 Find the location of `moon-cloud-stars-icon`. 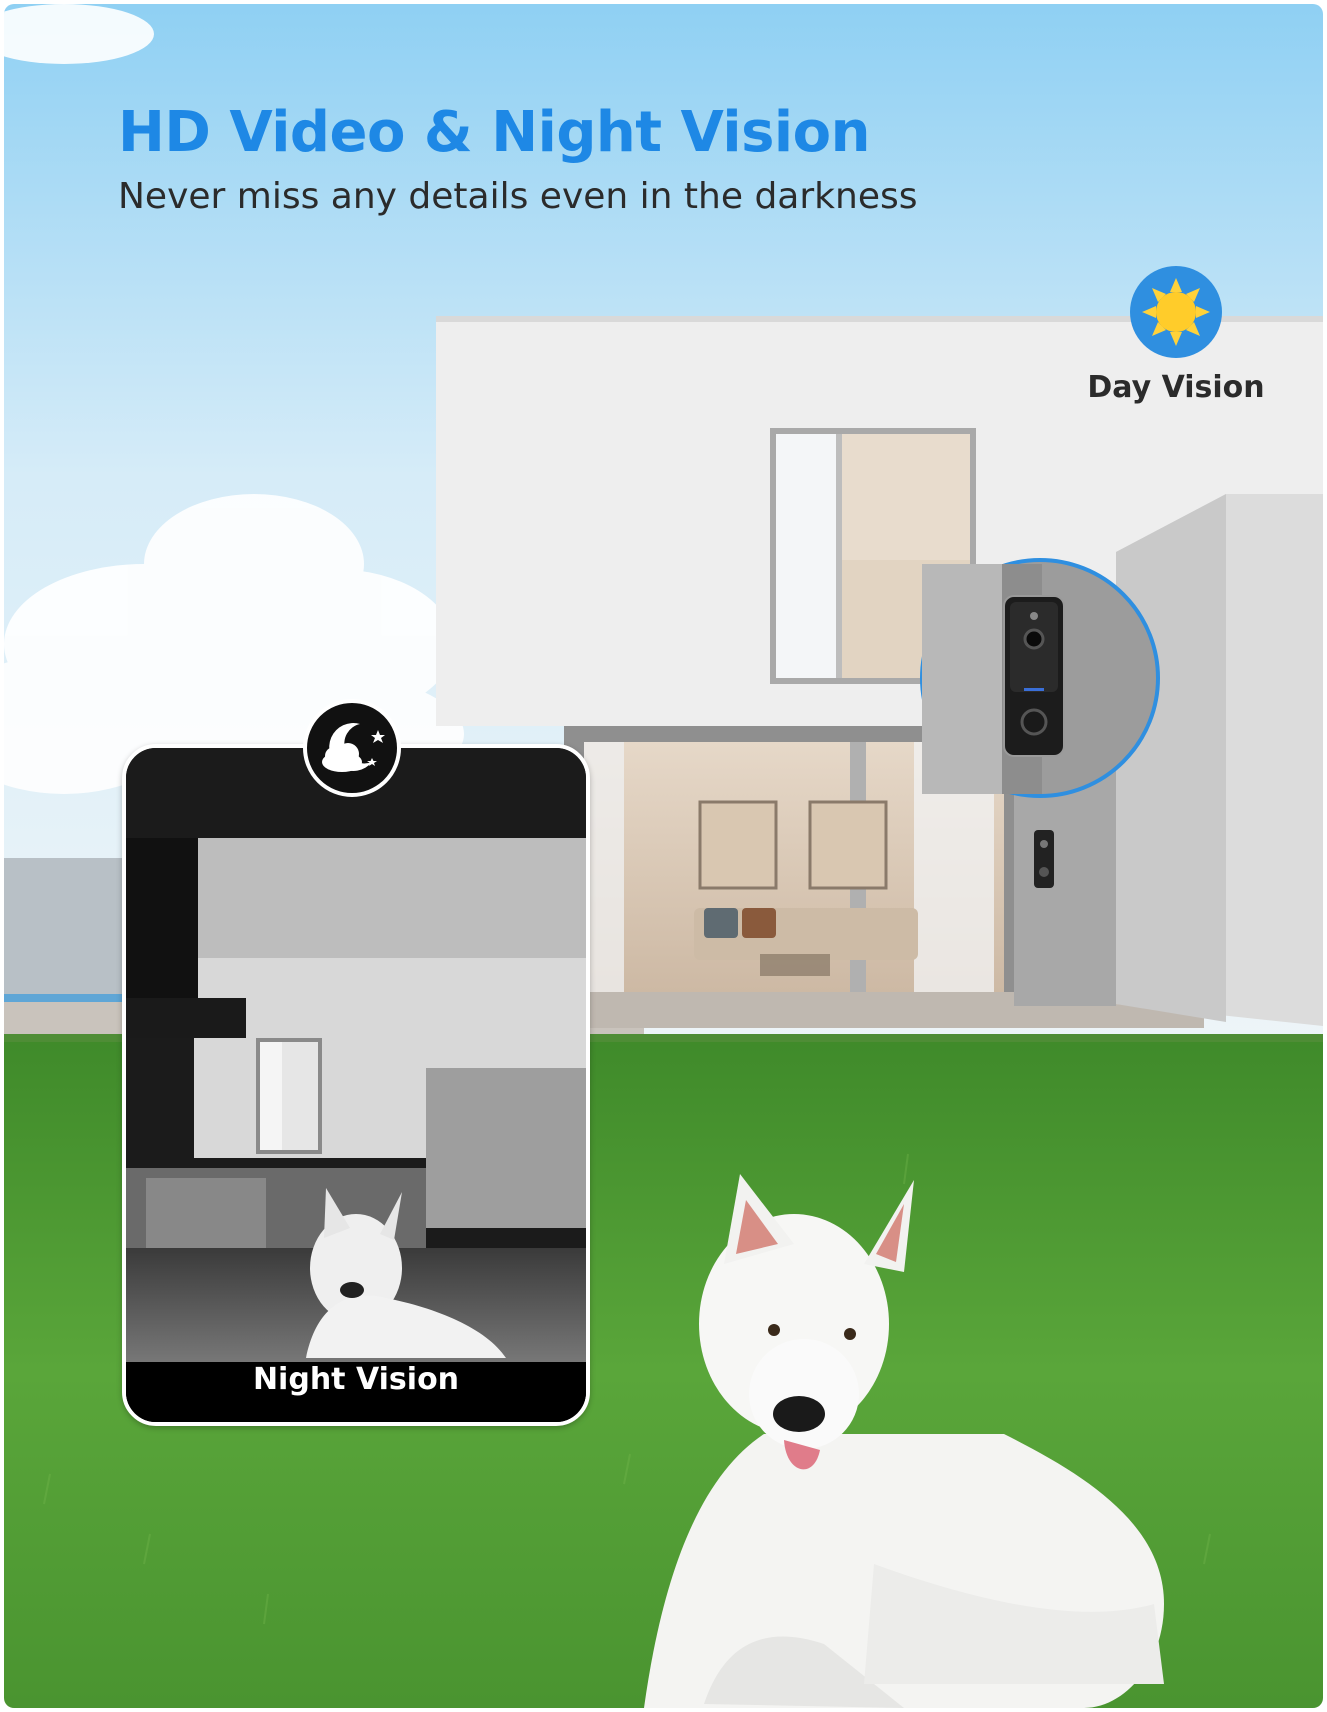

moon-cloud-stars-icon is located at coordinates (352, 748).